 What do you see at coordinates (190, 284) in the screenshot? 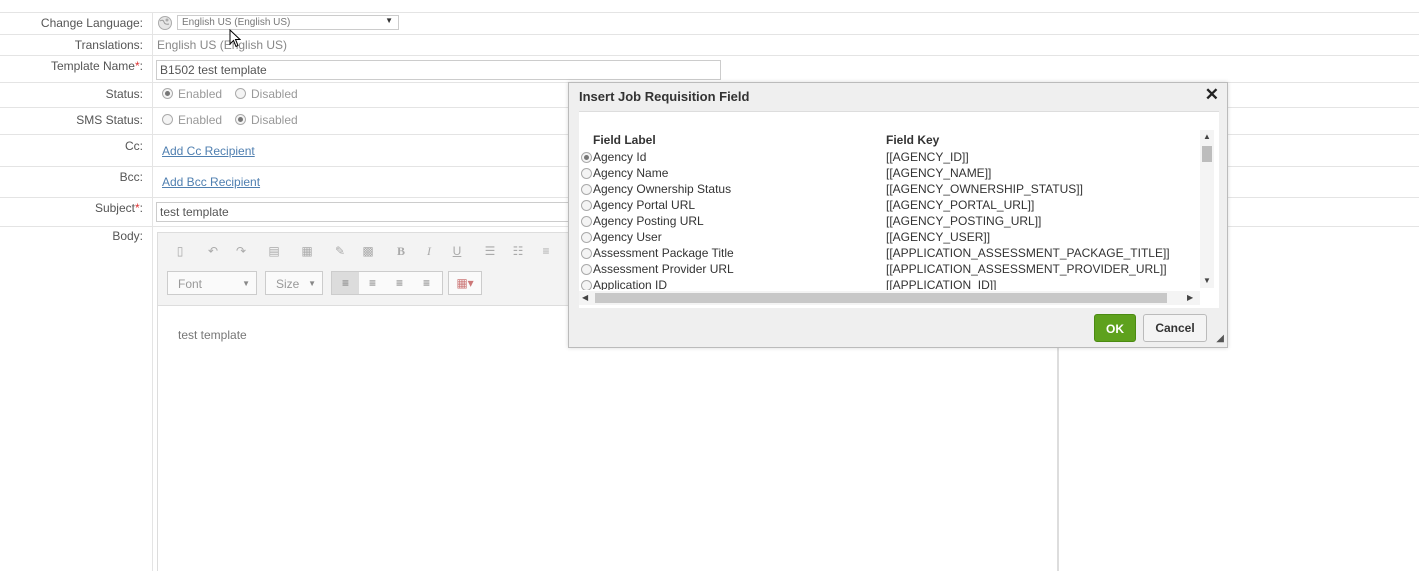
I see `font-select-label: Font` at bounding box center [190, 284].